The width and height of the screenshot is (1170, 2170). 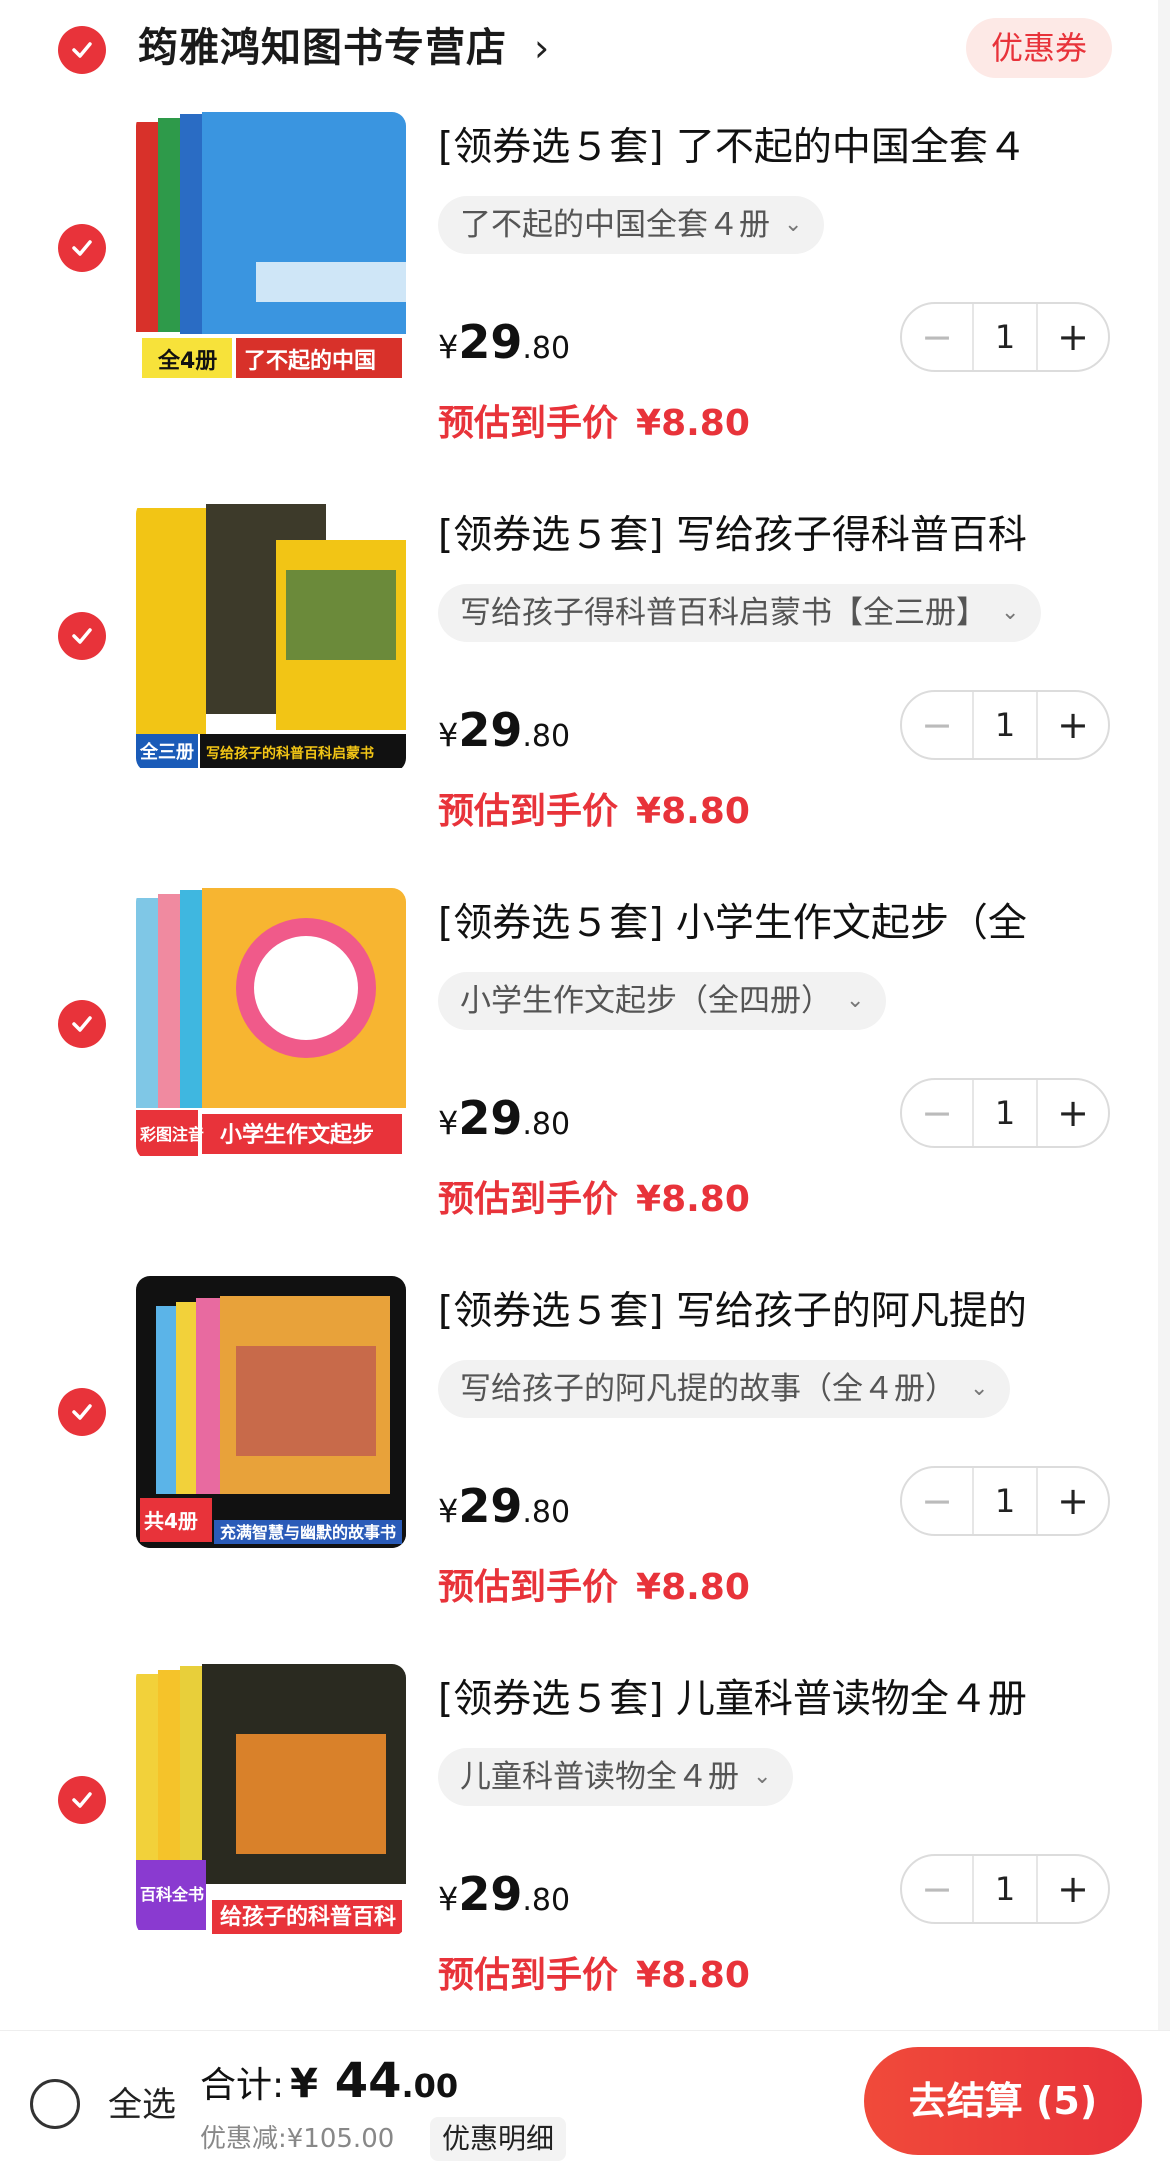 What do you see at coordinates (616, 1777) in the screenshot?
I see `variant-selector: 儿童科普读物全４册 ⌄` at bounding box center [616, 1777].